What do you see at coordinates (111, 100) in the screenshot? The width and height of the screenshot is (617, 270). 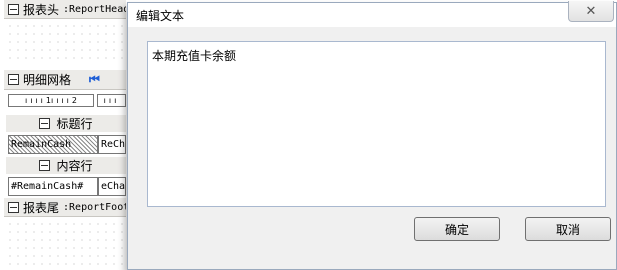 I see `ruler-segment: ııı` at bounding box center [111, 100].